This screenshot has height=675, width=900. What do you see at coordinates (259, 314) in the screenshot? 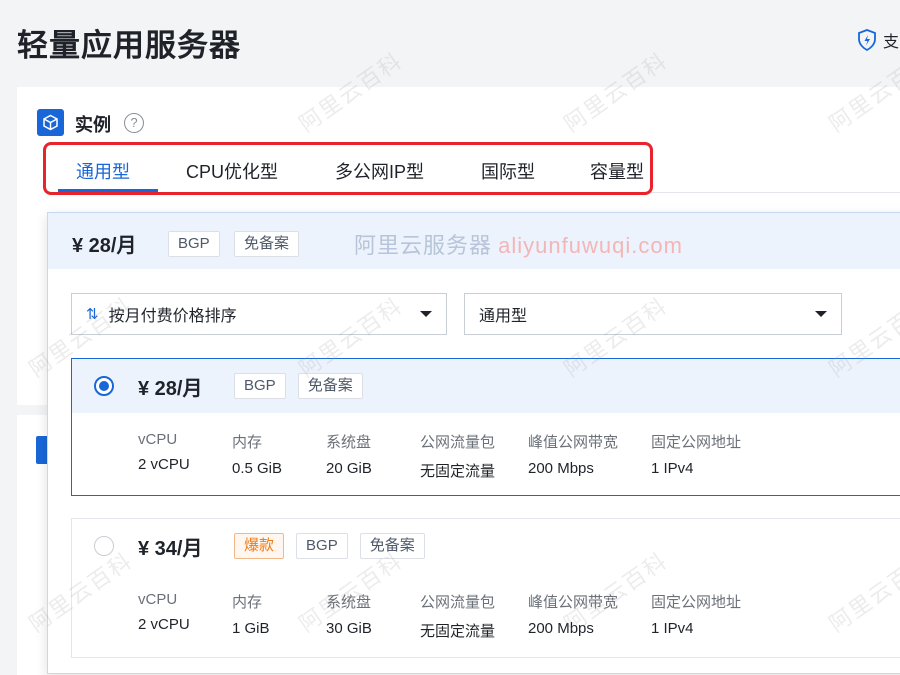
I see `sort-select: ⇅ 按月付费价格排序` at bounding box center [259, 314].